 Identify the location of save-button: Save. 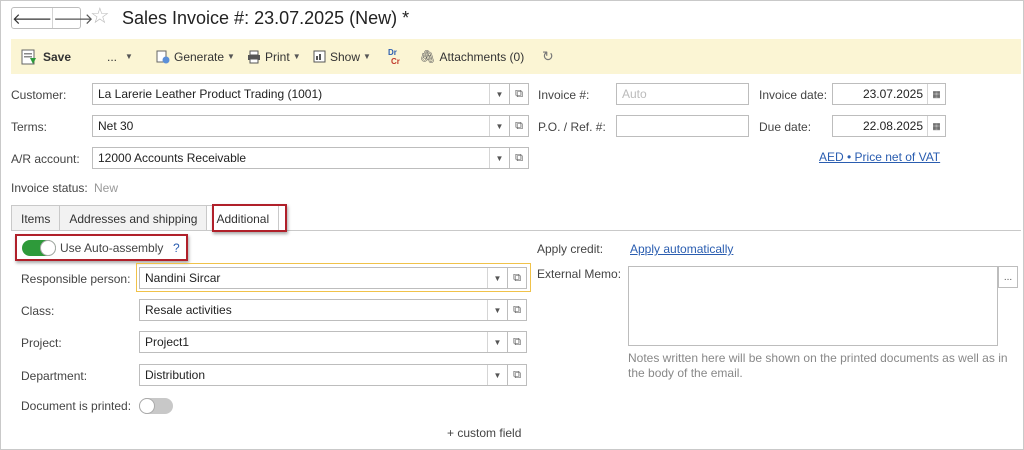
(46, 56).